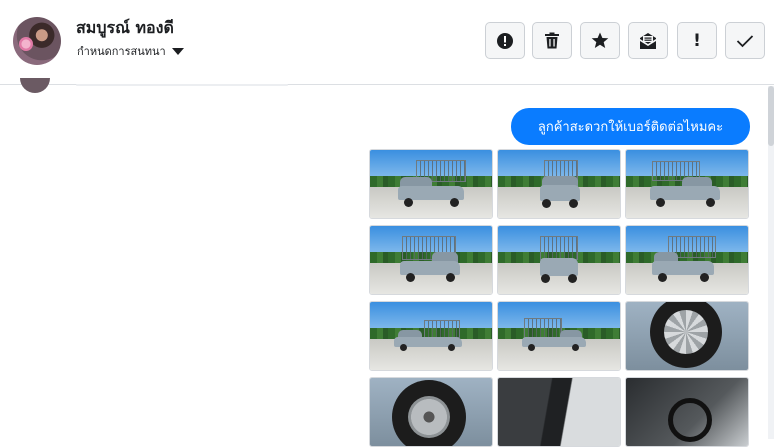 This screenshot has height=447, width=774. I want to click on alert-circle-icon, so click(505, 40).